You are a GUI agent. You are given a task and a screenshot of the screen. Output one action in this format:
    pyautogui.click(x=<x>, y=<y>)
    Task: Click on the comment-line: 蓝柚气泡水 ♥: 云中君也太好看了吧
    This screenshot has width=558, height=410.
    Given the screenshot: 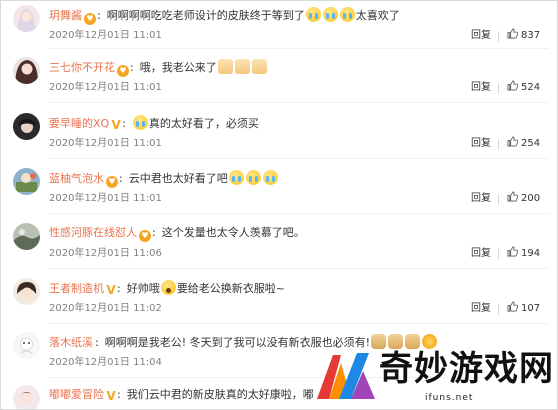 What is the action you would take?
    pyautogui.click(x=164, y=179)
    